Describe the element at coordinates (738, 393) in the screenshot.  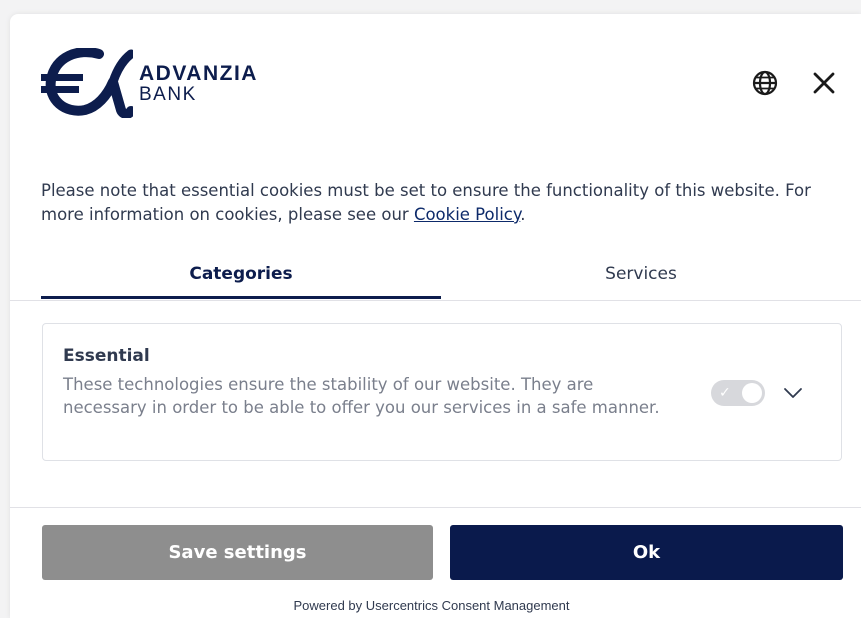
I see `essential-toggle: ✓` at that location.